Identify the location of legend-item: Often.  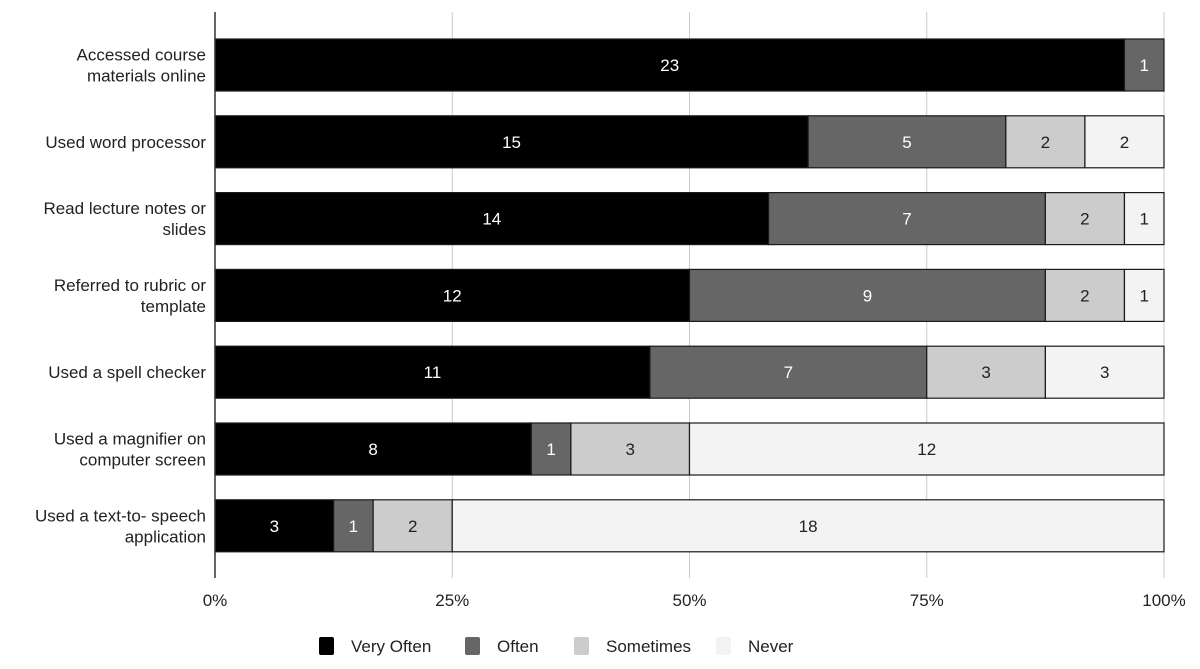
(502, 646).